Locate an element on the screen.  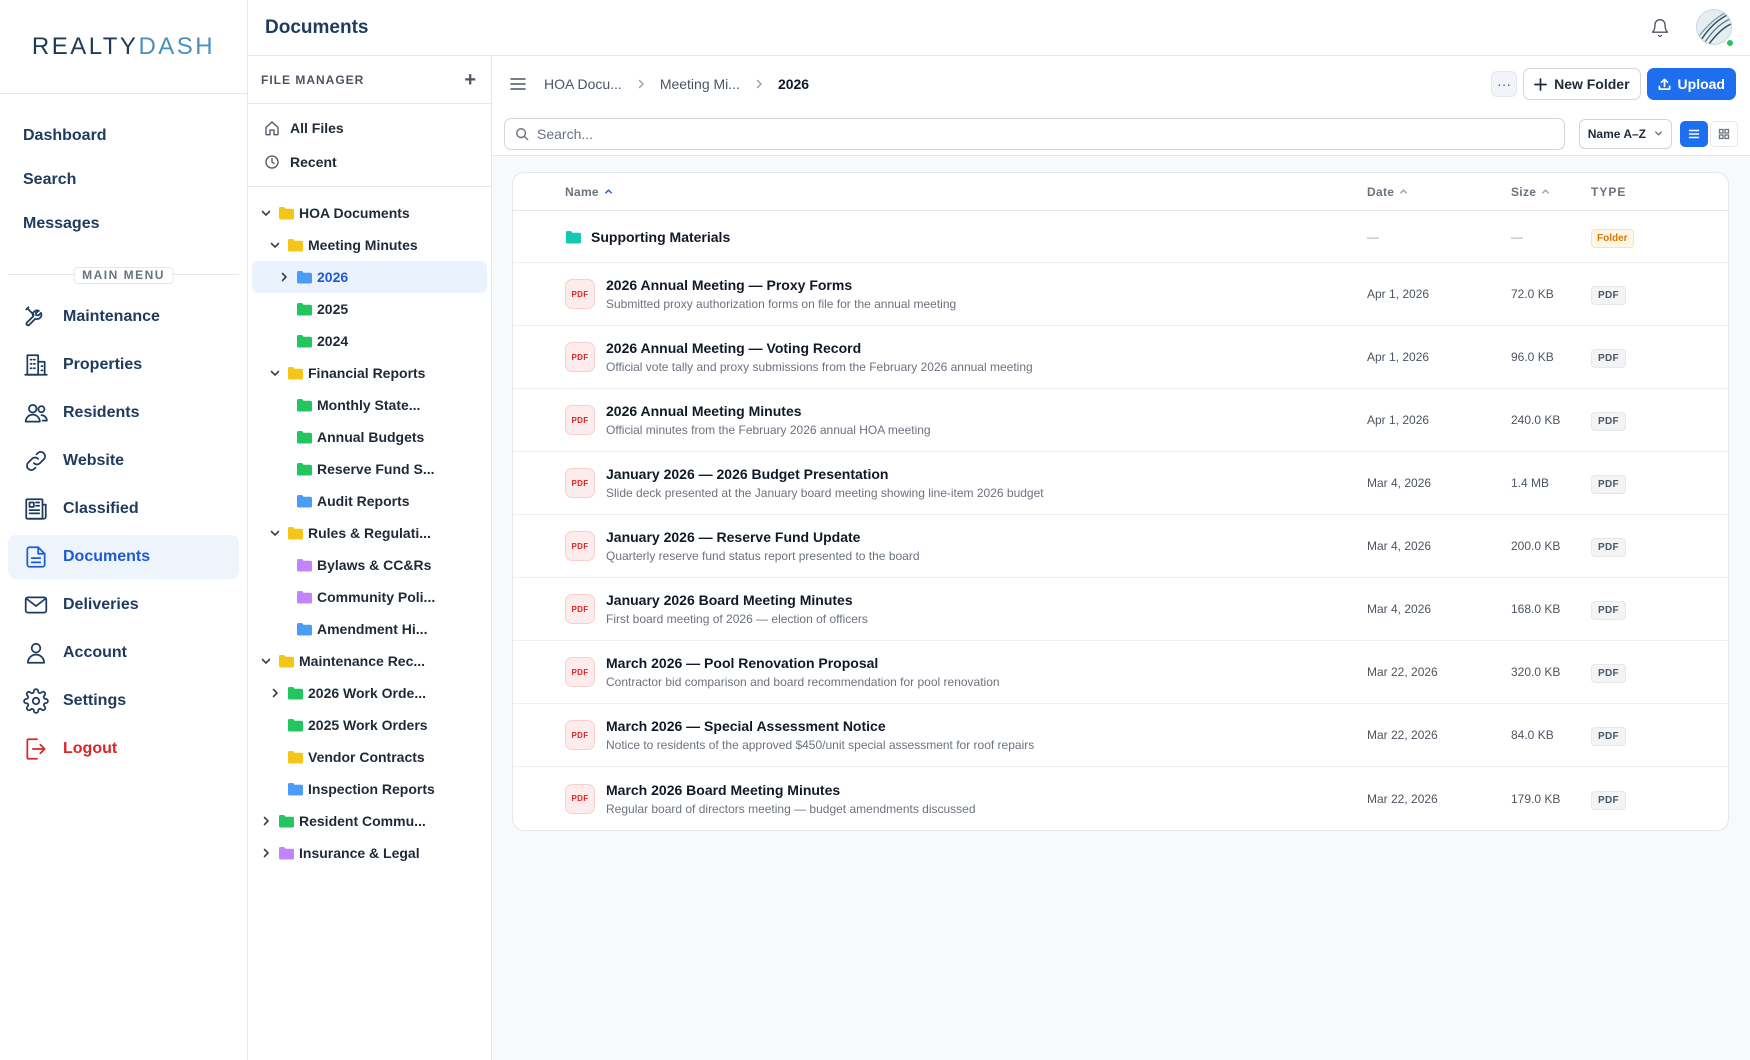
nav-label: Documents is located at coordinates (107, 556).